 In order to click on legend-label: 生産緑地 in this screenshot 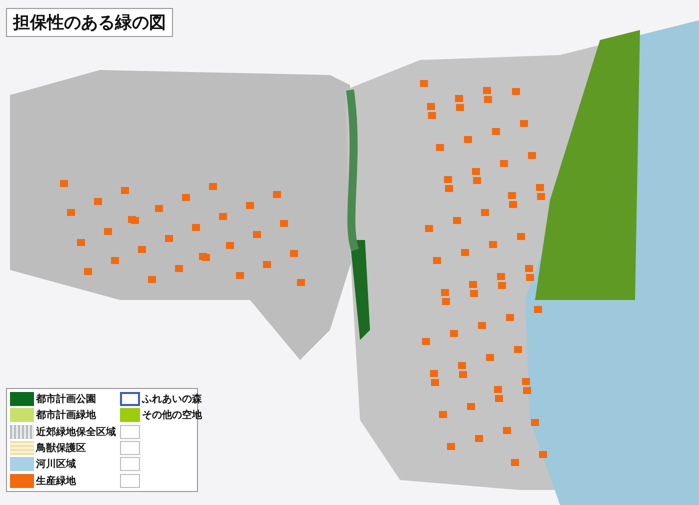, I will do `click(56, 481)`.